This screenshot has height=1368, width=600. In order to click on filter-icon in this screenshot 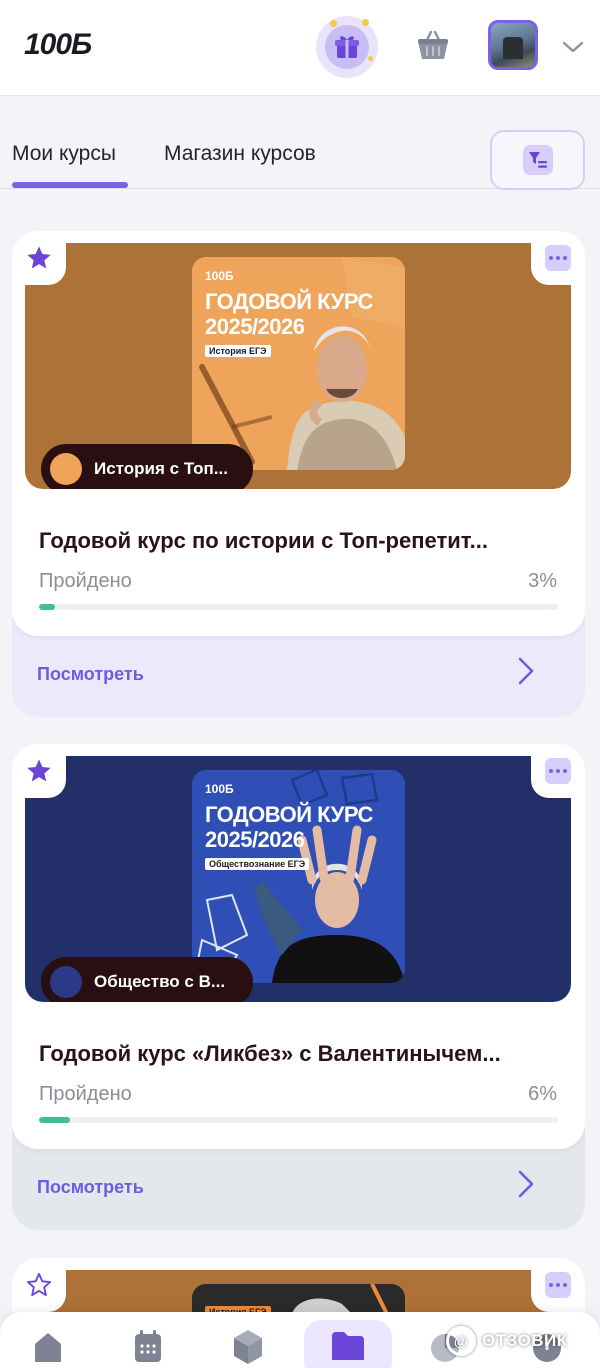, I will do `click(537, 160)`.